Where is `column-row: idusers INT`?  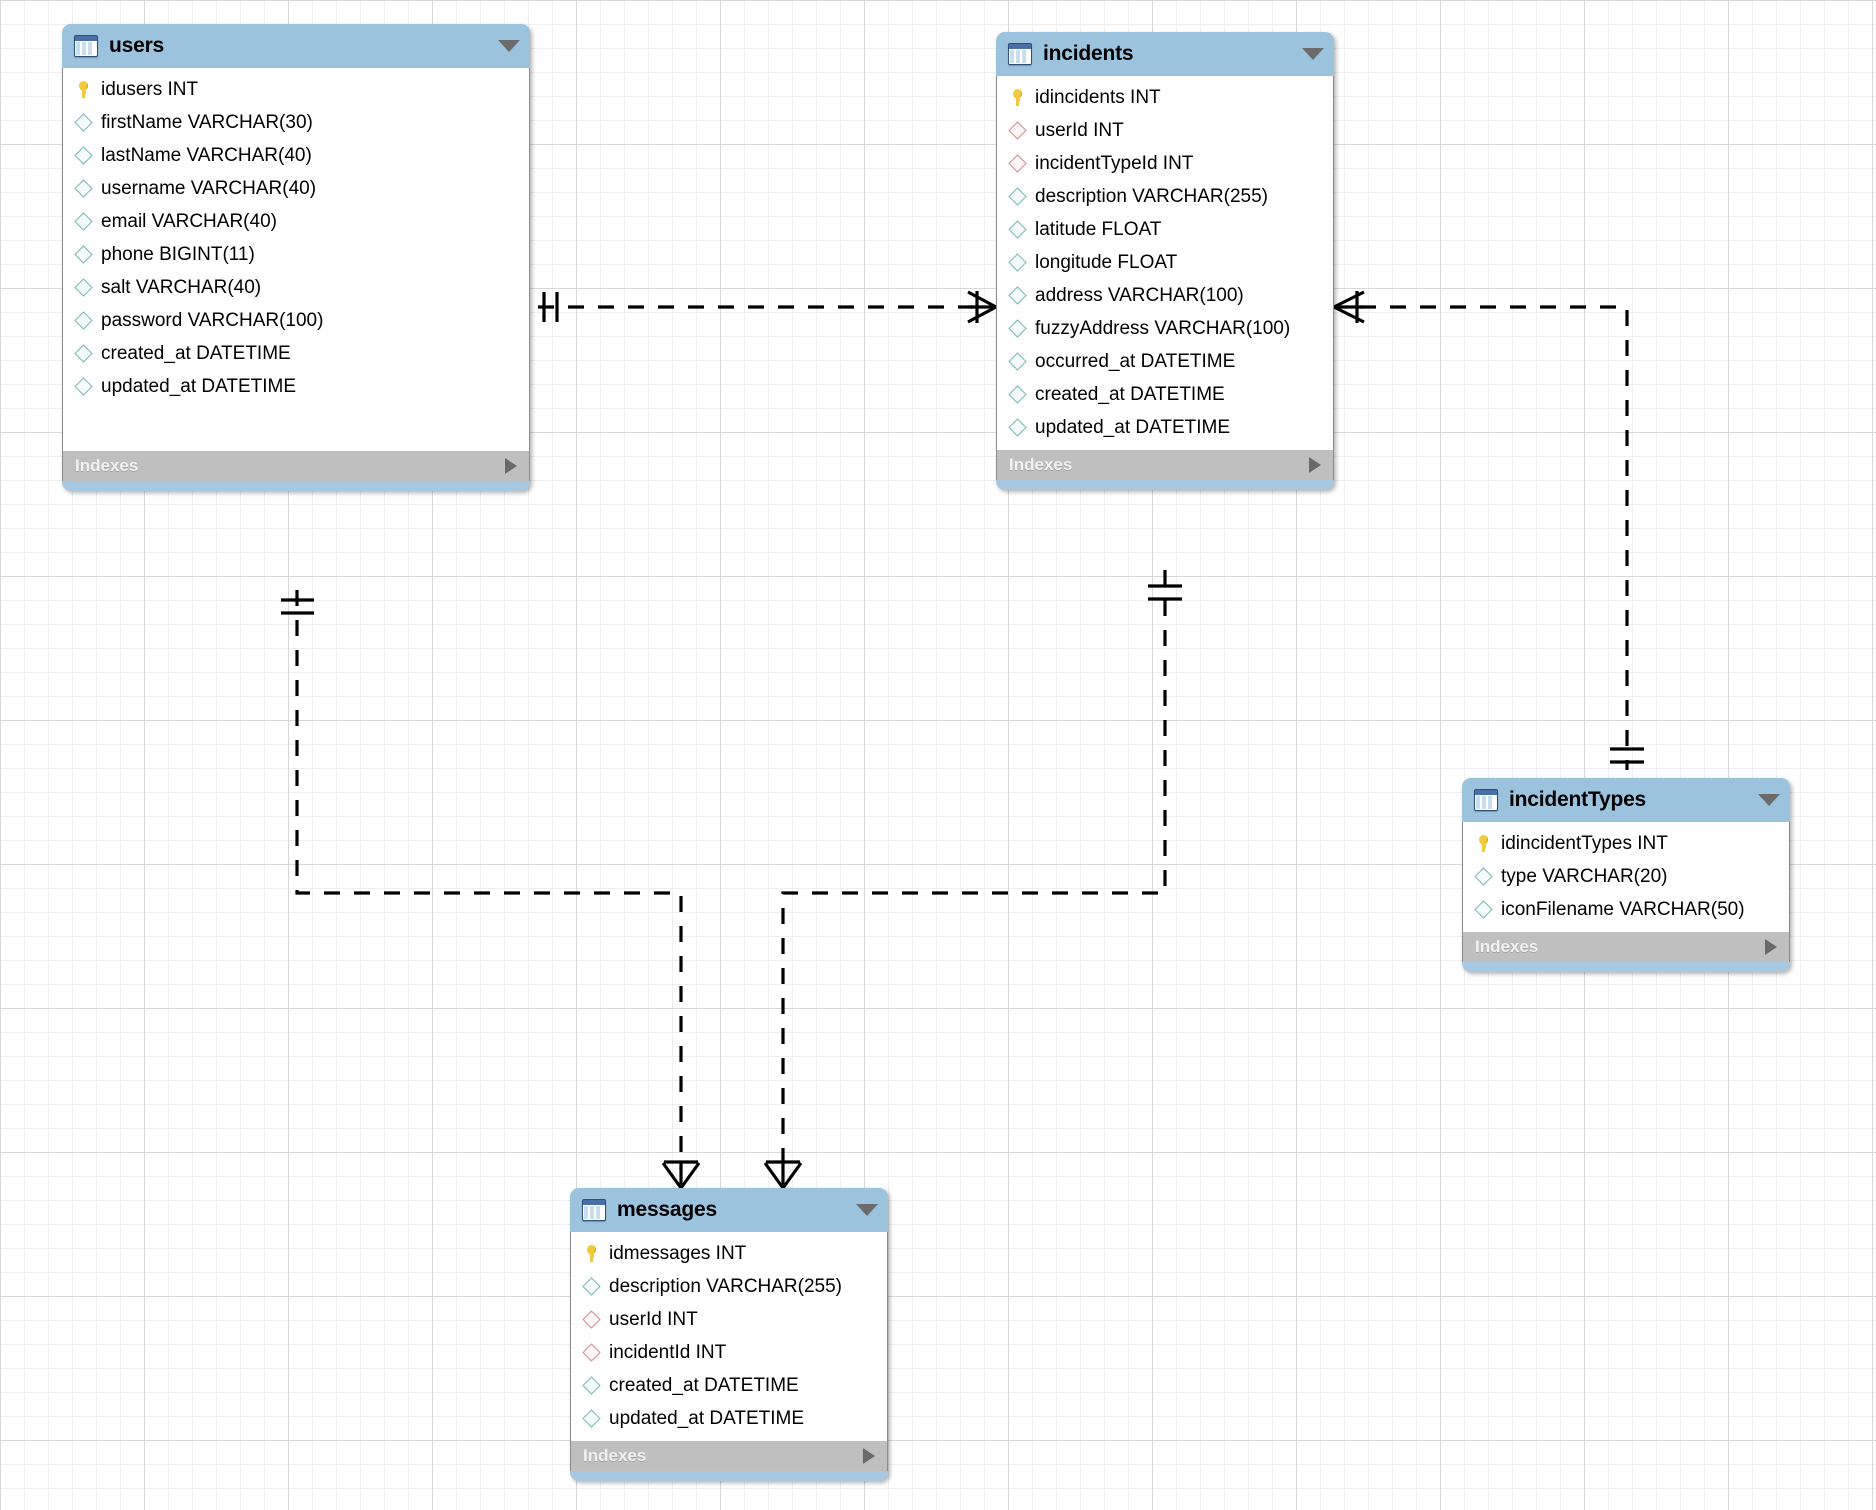 column-row: idusers INT is located at coordinates (296, 89).